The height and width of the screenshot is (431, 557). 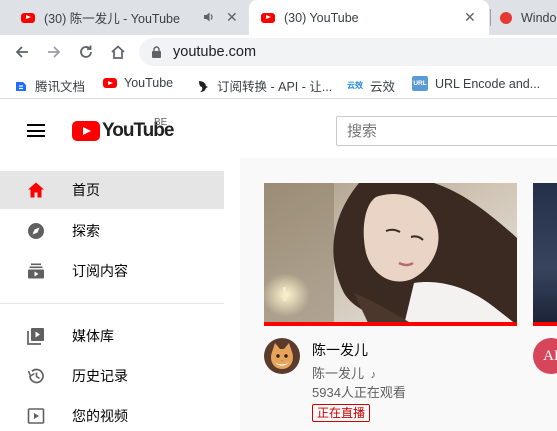 I want to click on youtube-logo-icon, so click(x=86, y=131).